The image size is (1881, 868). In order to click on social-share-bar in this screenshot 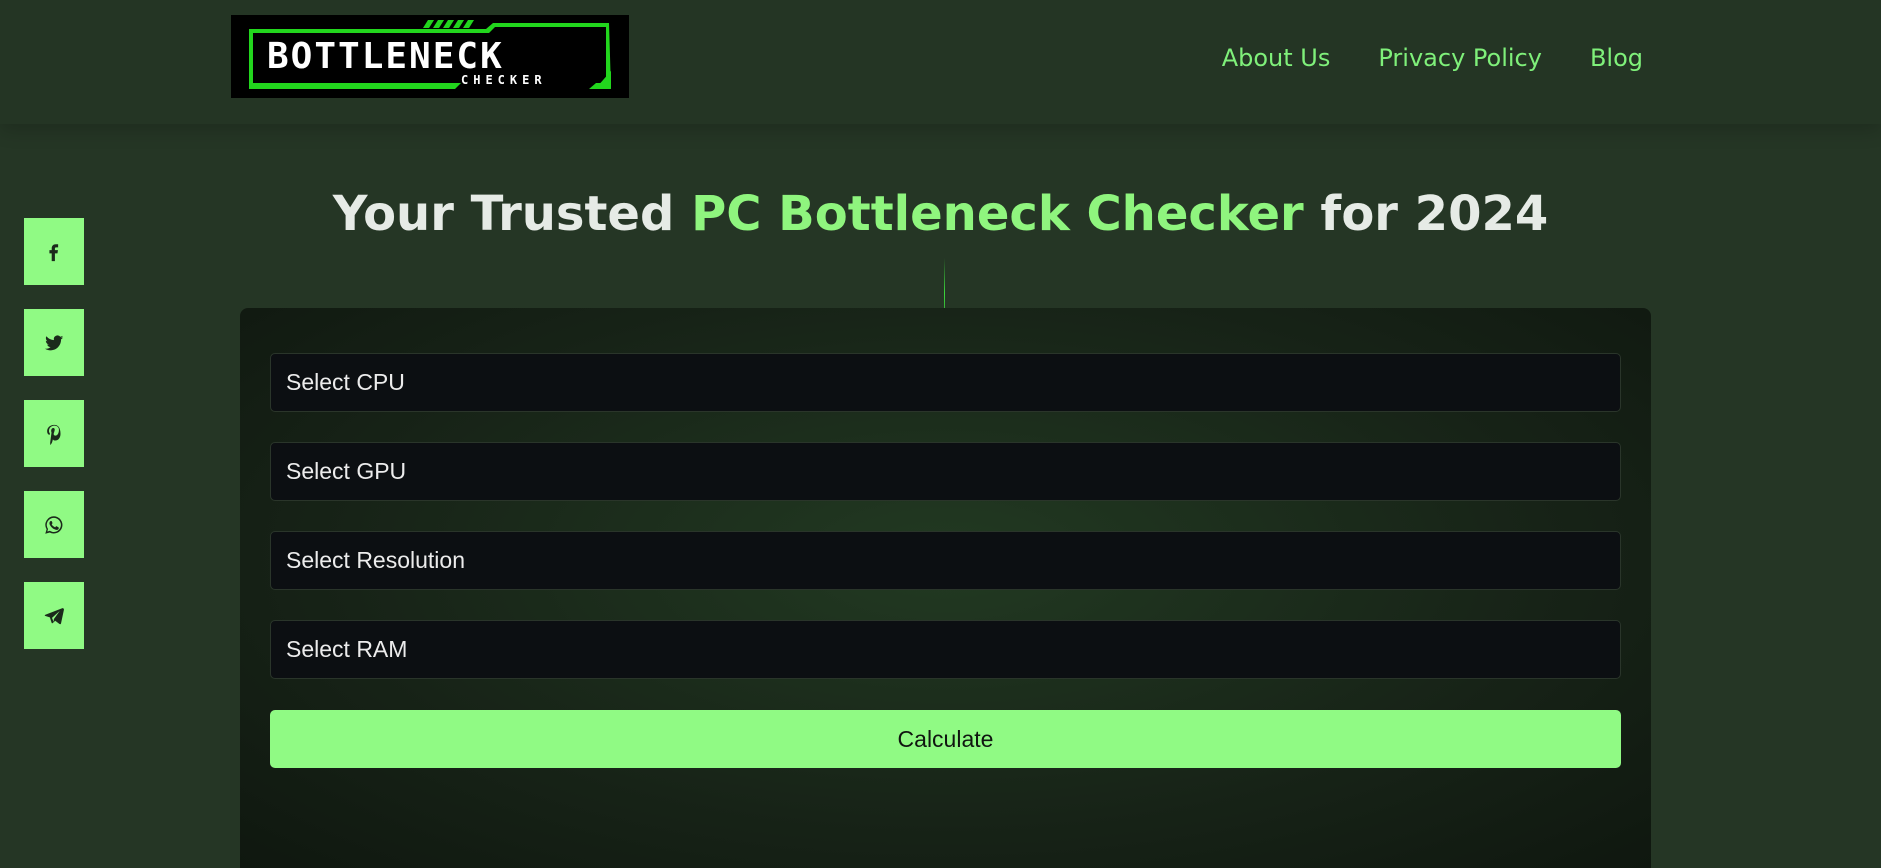, I will do `click(54, 433)`.